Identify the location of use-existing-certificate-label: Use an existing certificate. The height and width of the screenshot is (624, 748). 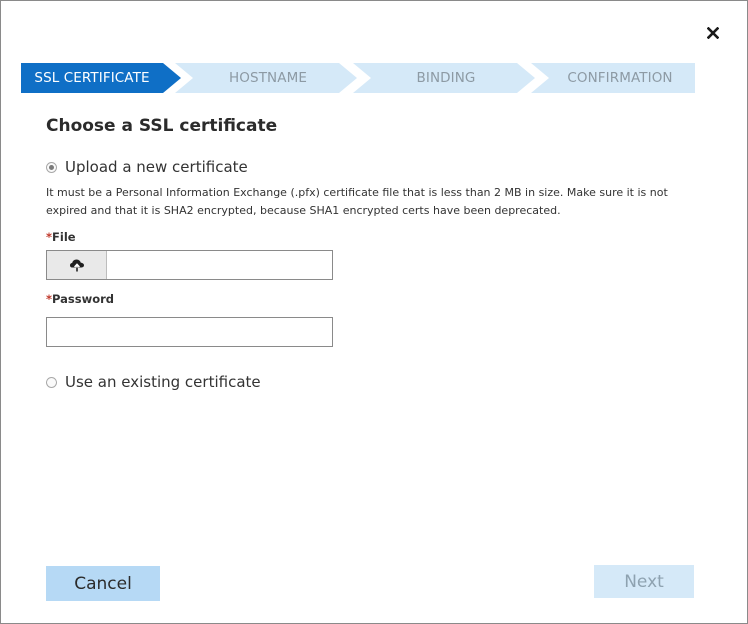
(163, 382).